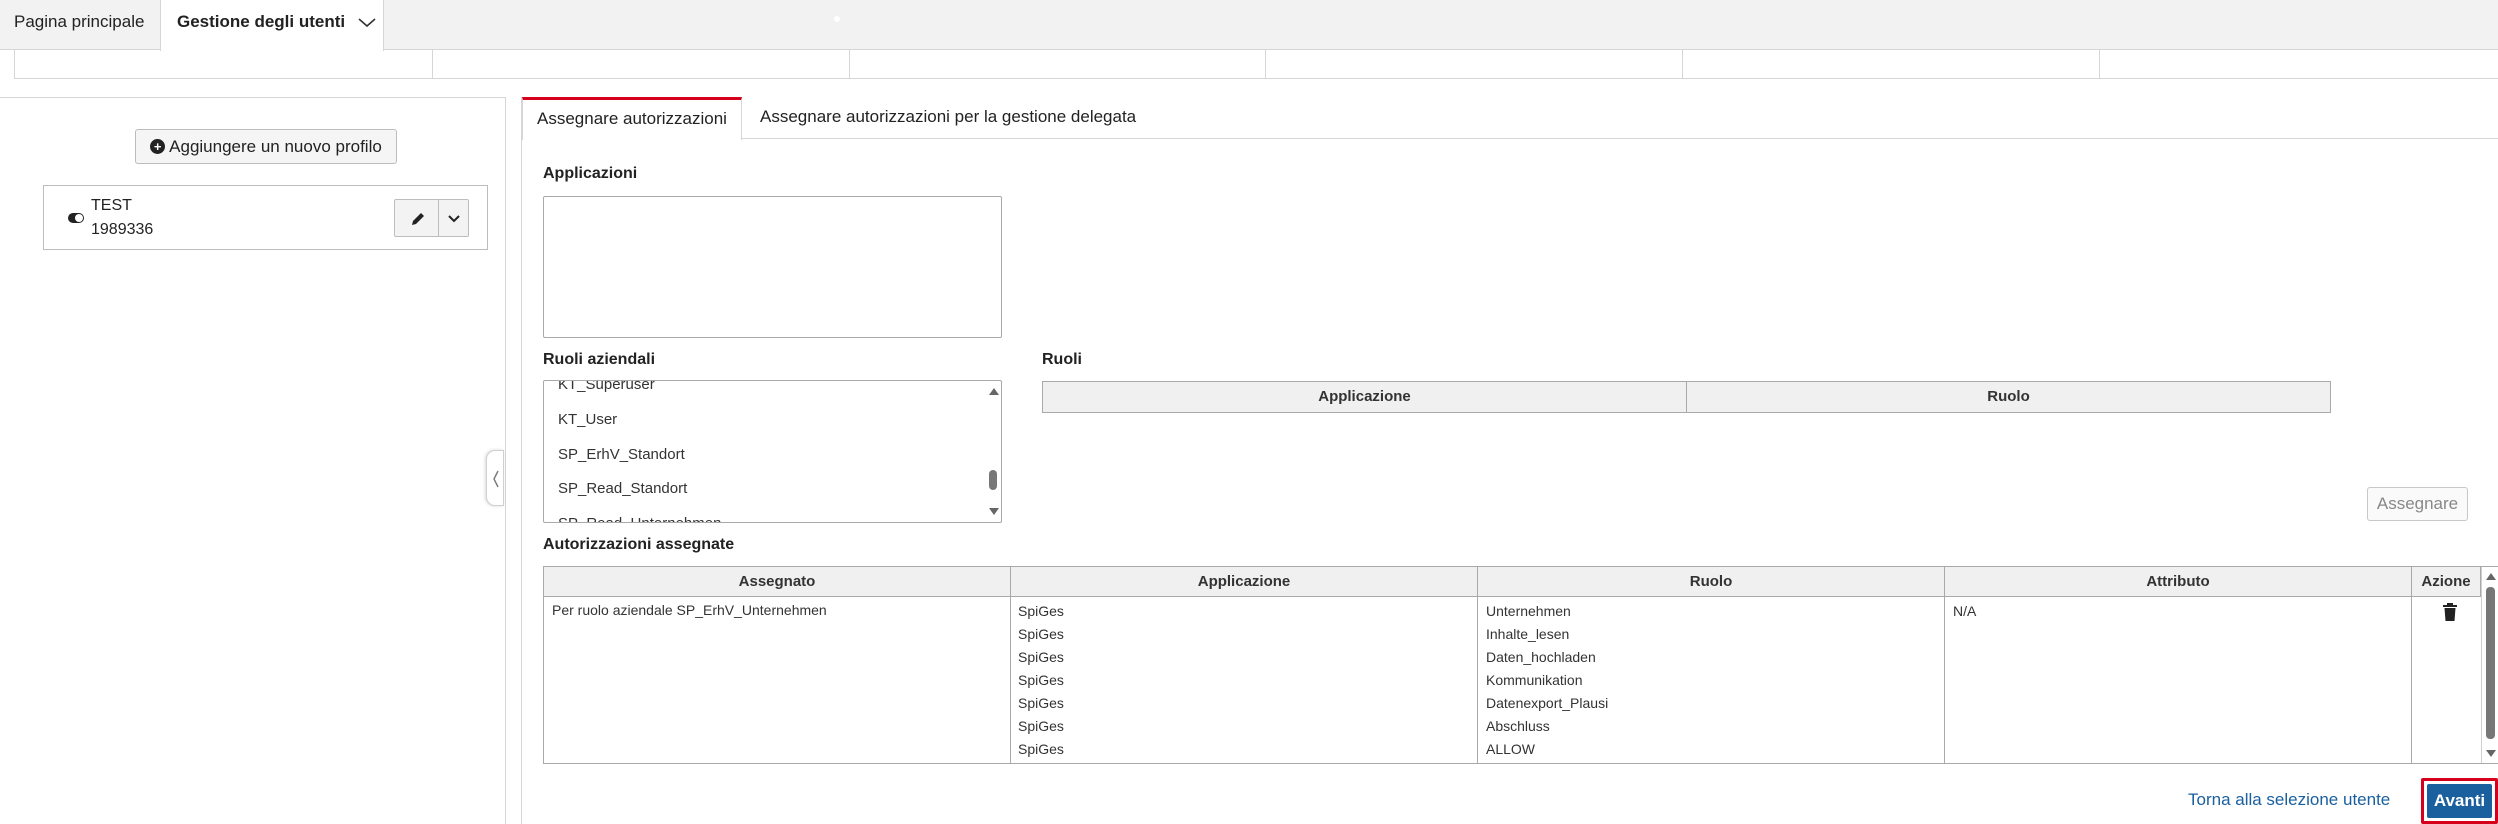 This screenshot has height=824, width=2498. Describe the element at coordinates (79, 21) in the screenshot. I see `tab-home-label: Pagina principale` at that location.